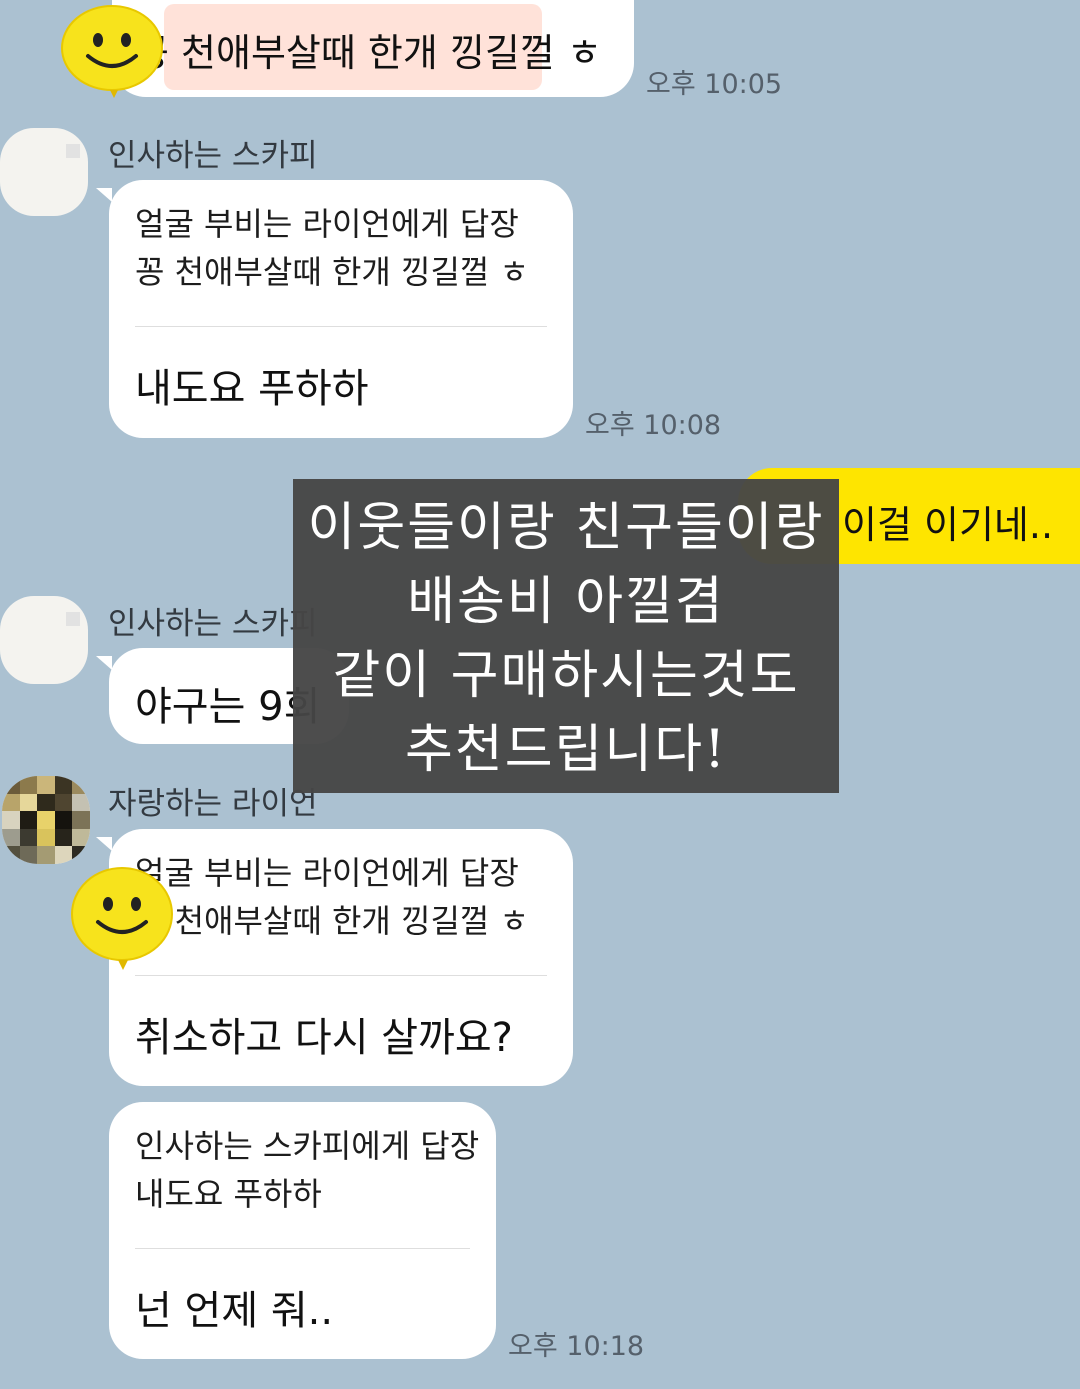 The image size is (1080, 1389). I want to click on reply-message-bubble: 얼굴 부비는 라이언에게 답장 꽁 천애부살때 한개 낑길껄 ㅎ 내도요 푸하하, so click(341, 309).